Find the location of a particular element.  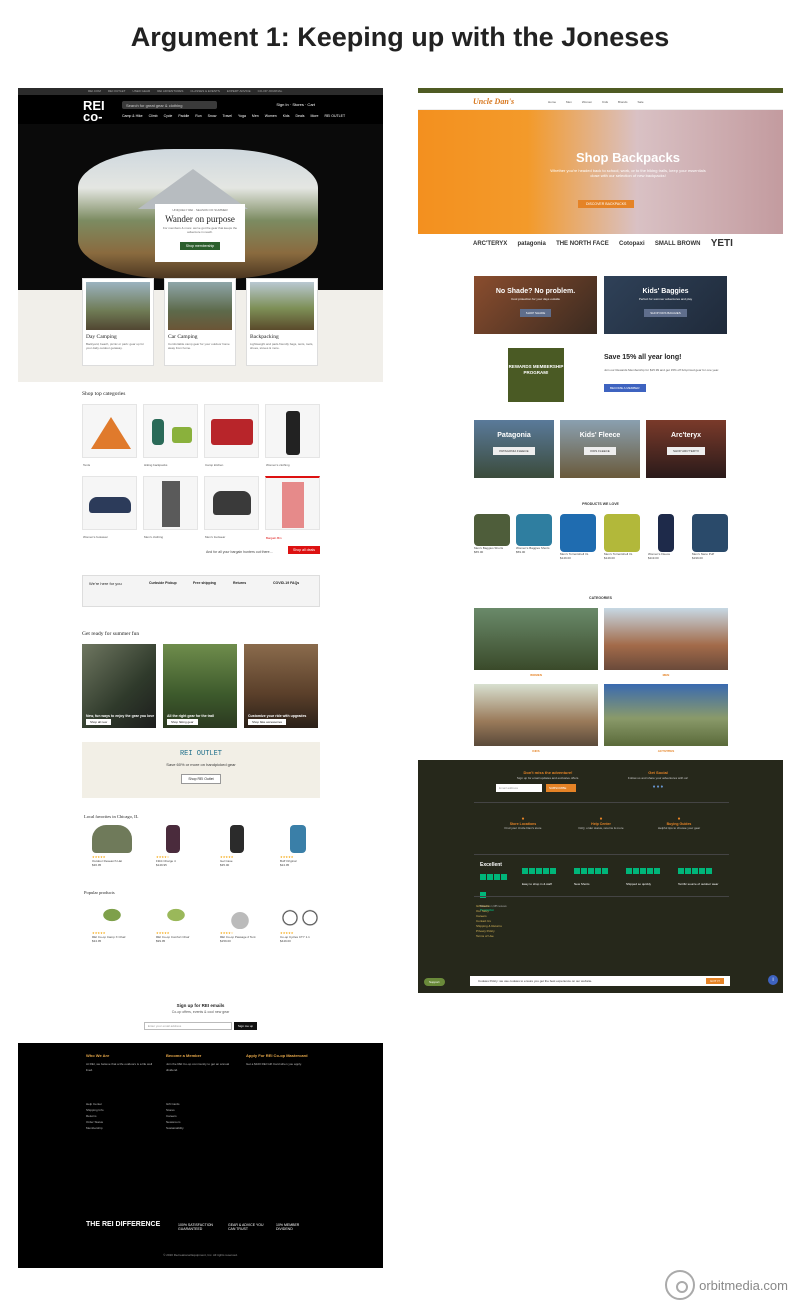

rei-nav-item: Men is located at coordinates (255, 116).